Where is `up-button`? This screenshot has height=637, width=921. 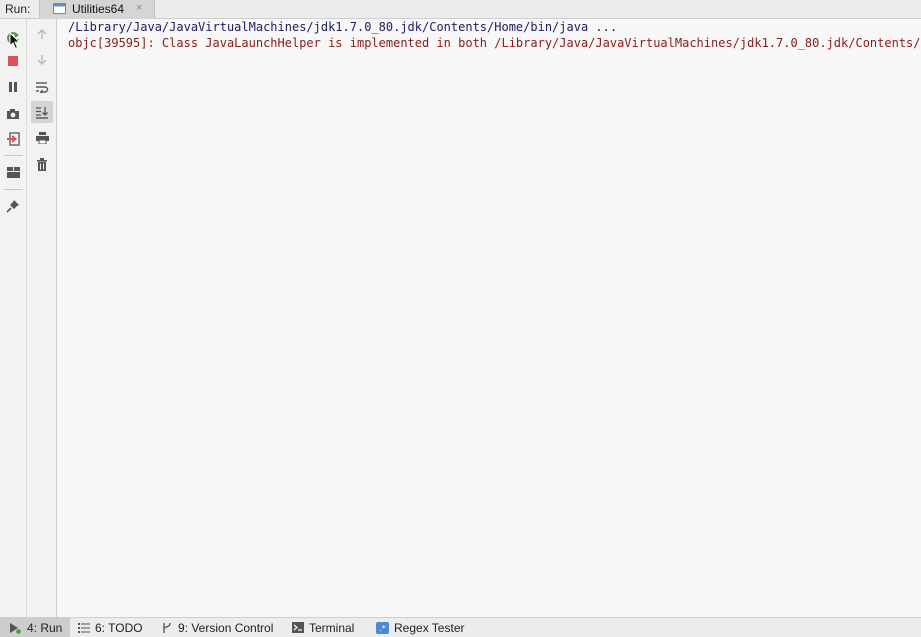 up-button is located at coordinates (42, 34).